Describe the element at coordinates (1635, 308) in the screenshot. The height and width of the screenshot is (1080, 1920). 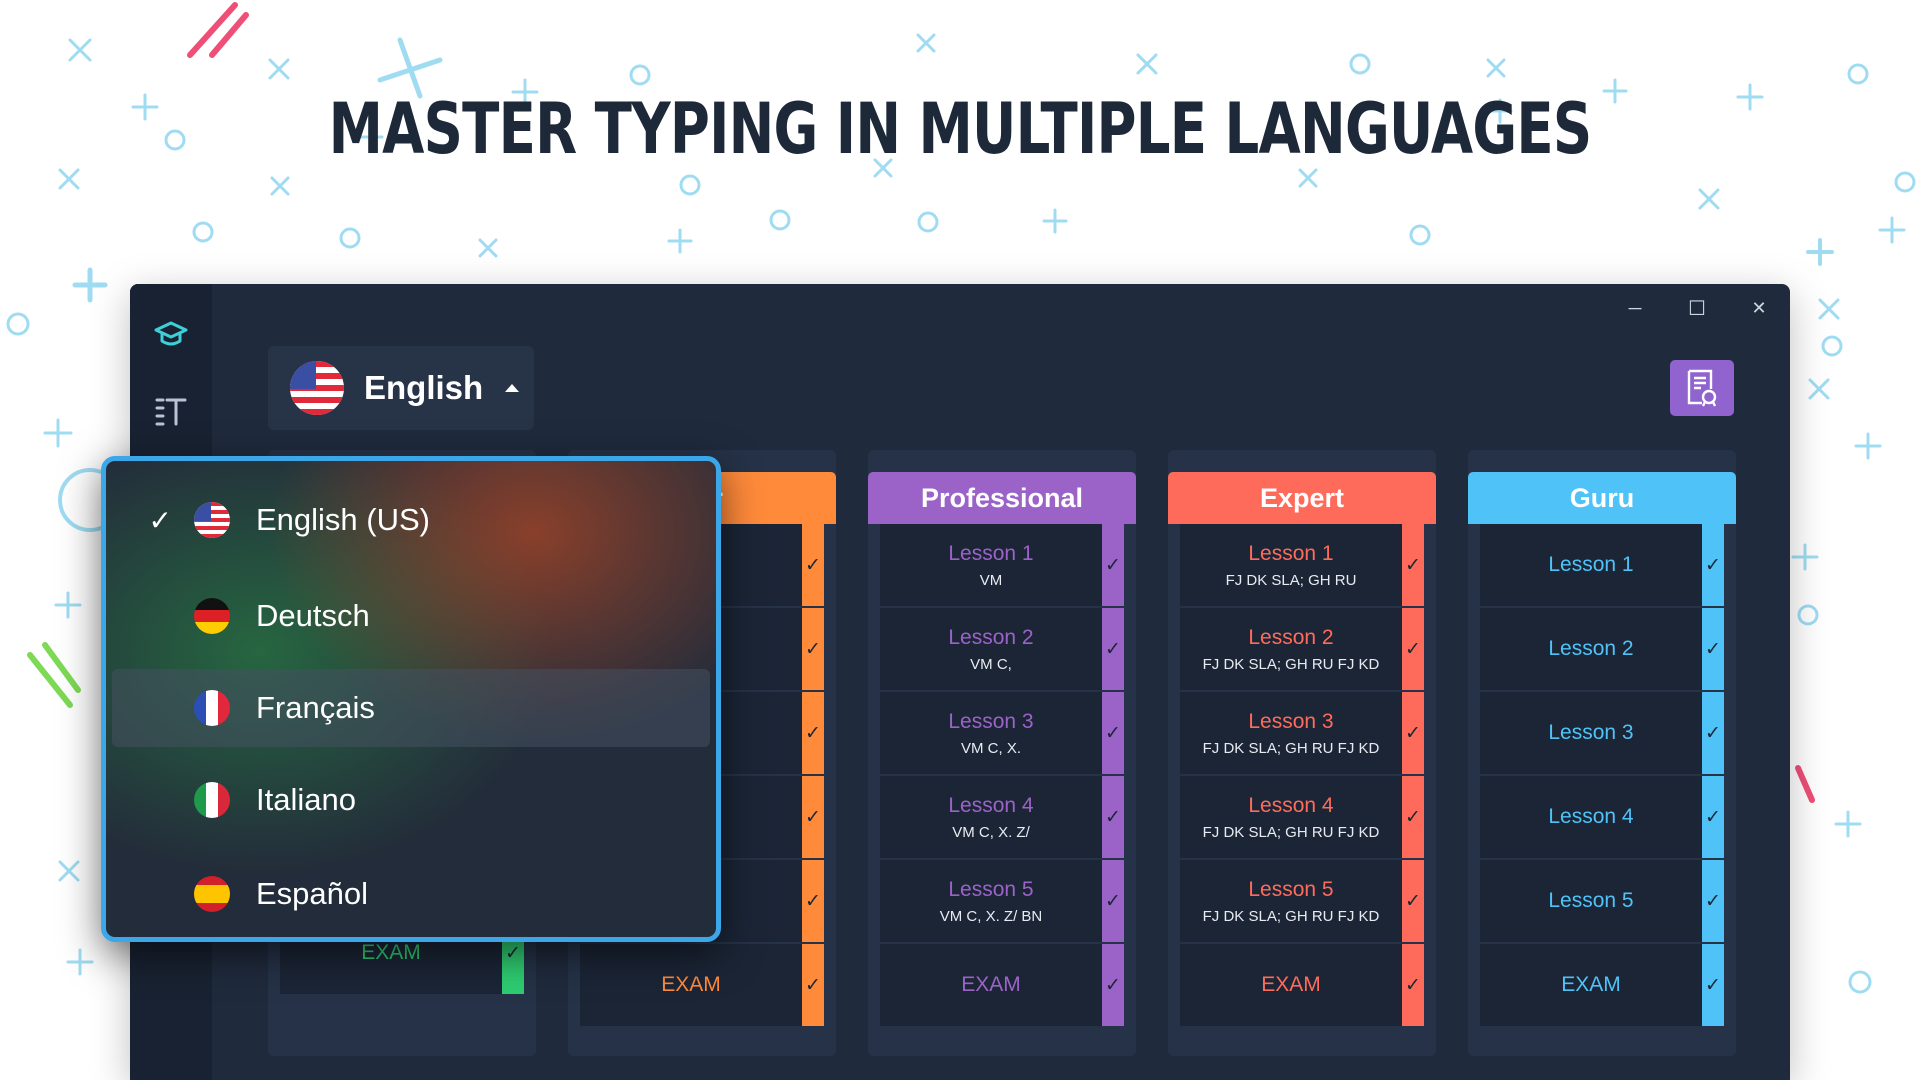
I see `minimize-button: ─` at that location.